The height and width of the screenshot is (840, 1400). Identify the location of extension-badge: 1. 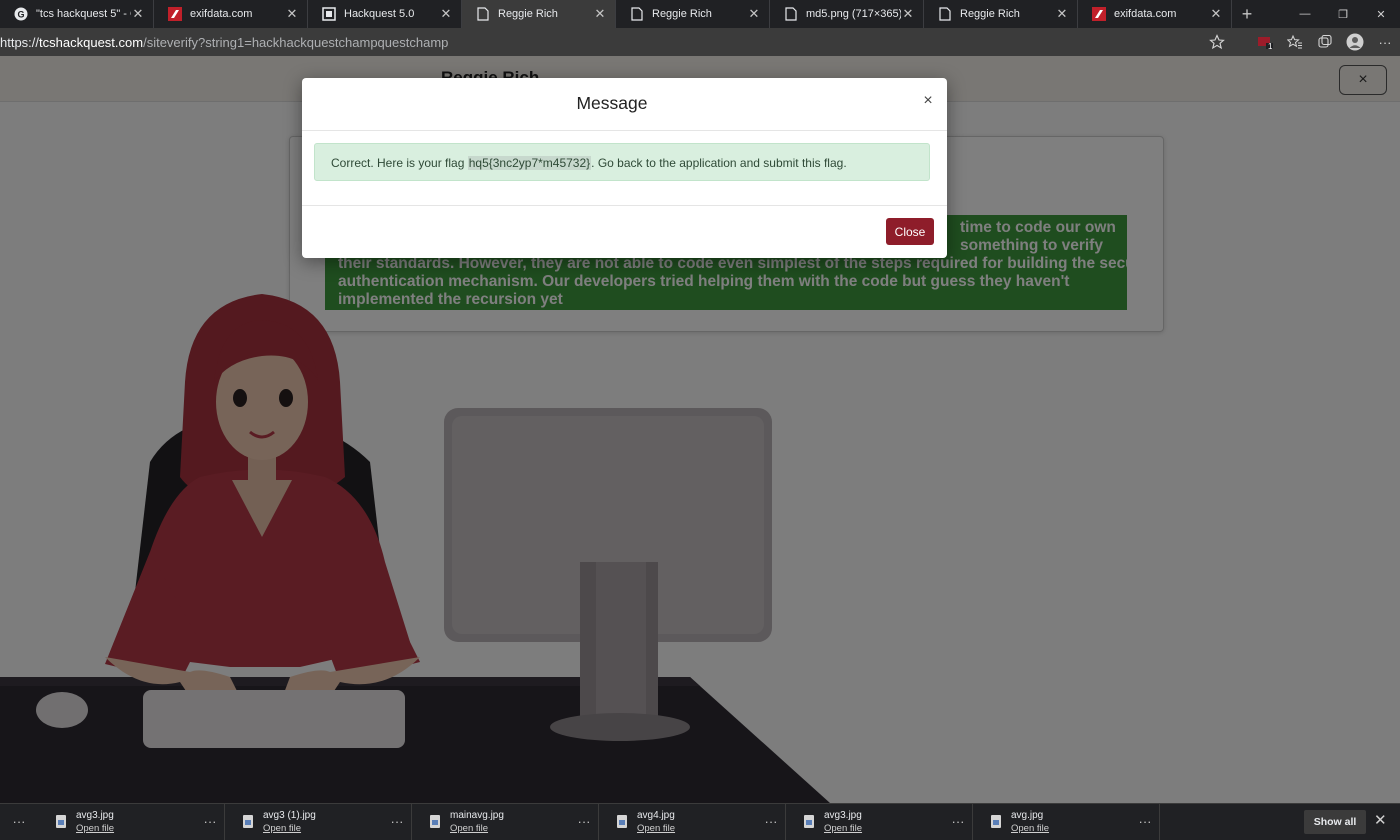
(1270, 46).